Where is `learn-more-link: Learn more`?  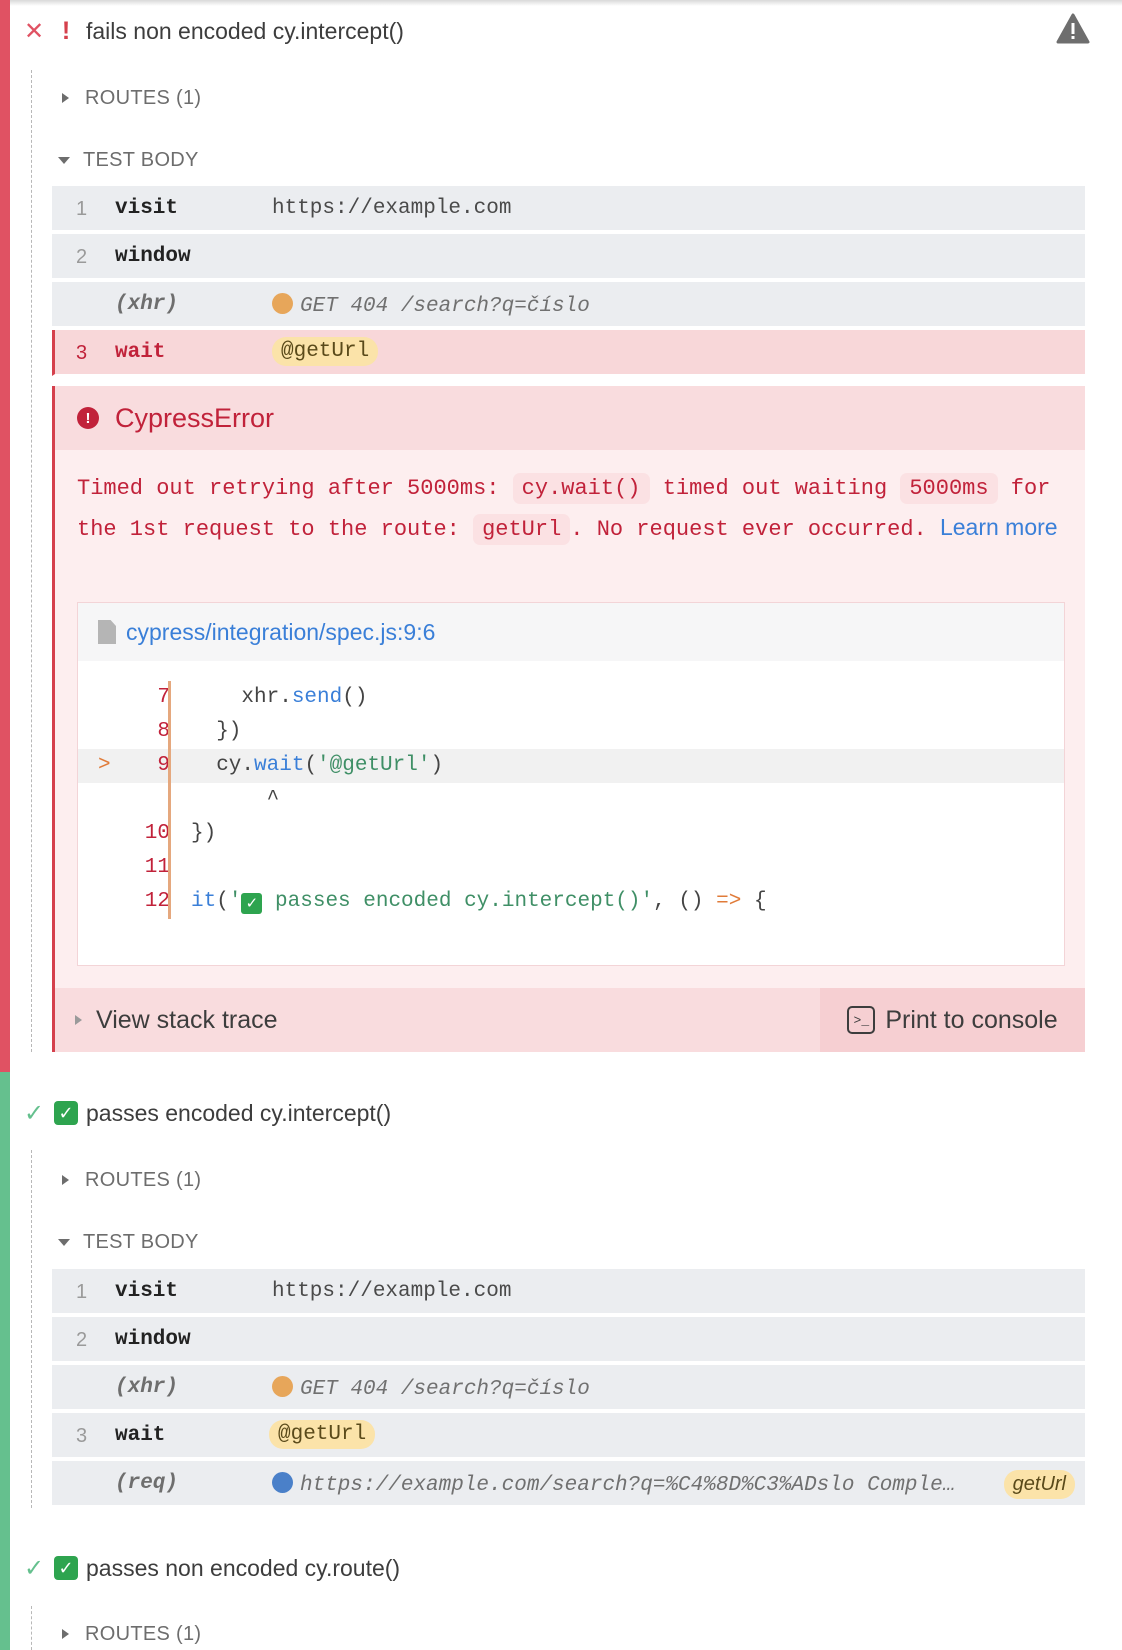 learn-more-link: Learn more is located at coordinates (999, 527).